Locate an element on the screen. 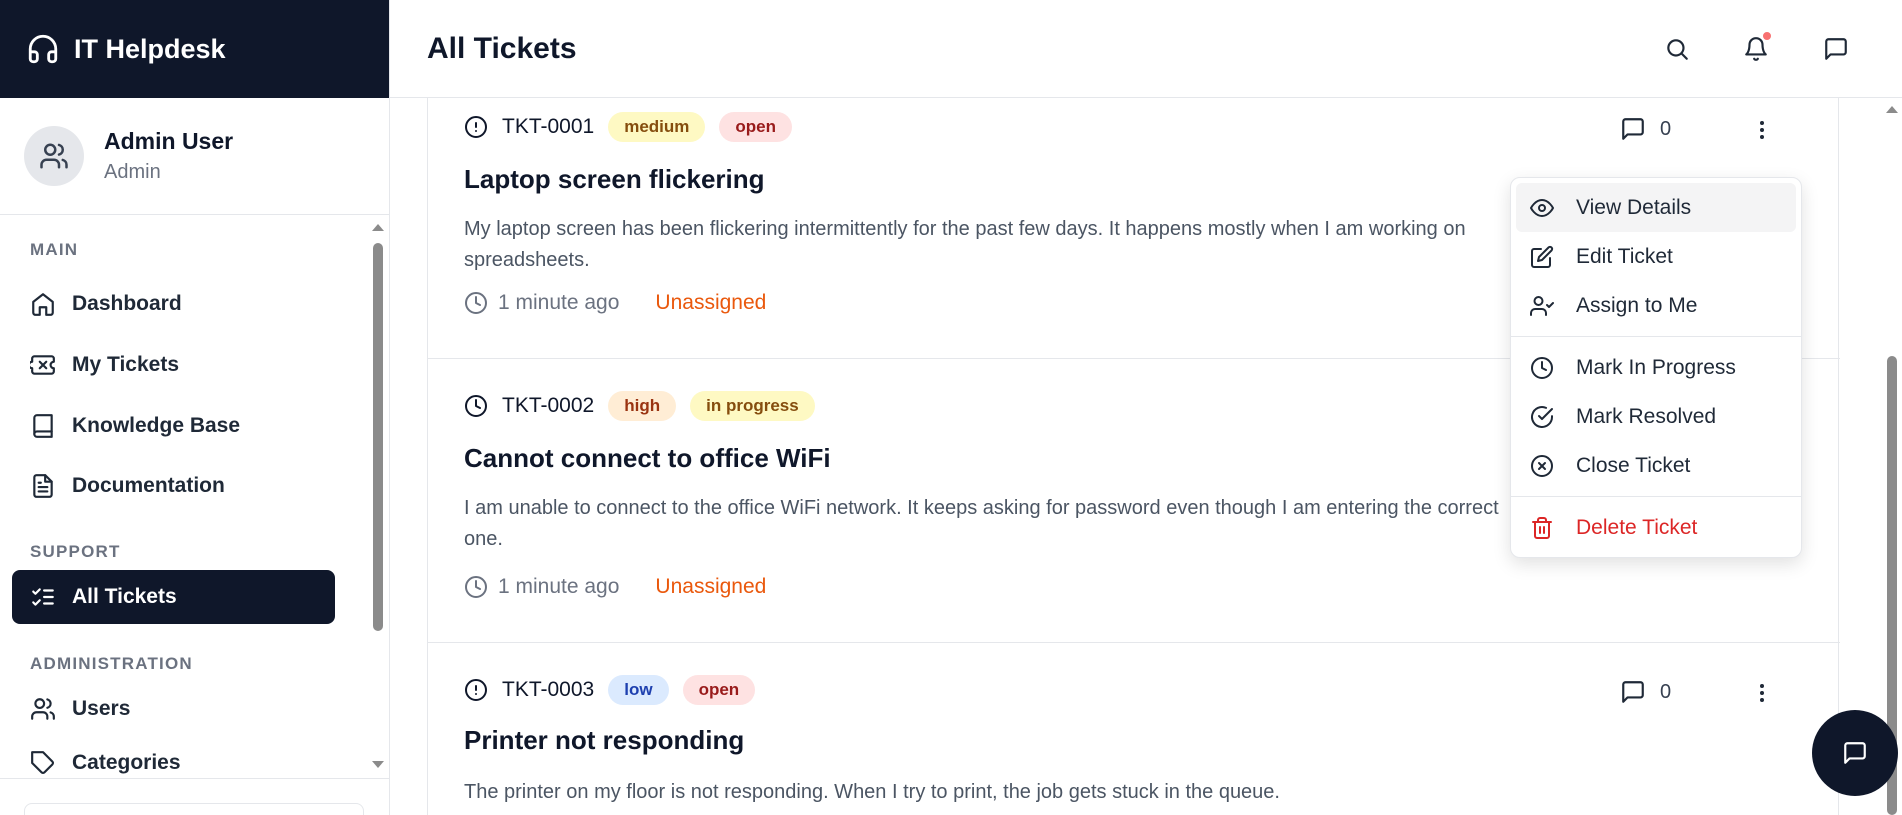 Image resolution: width=1902 pixels, height=815 pixels. menu-item-mark-resolved: Mark Resolved is located at coordinates (1656, 416).